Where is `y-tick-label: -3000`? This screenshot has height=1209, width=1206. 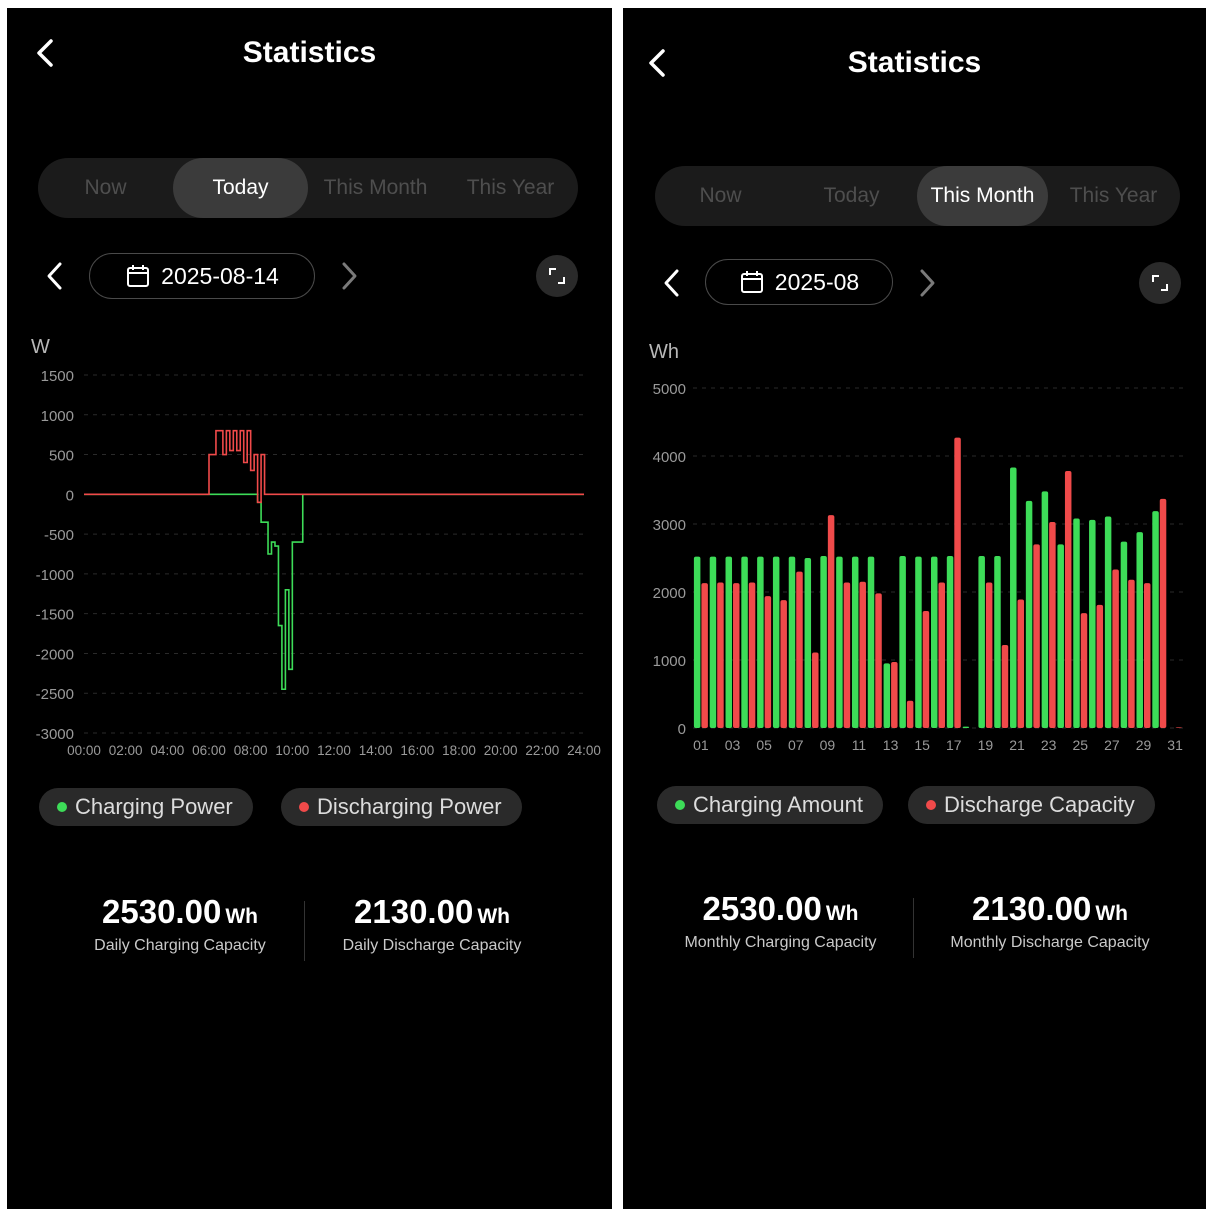
y-tick-label: -3000 is located at coordinates (55, 734).